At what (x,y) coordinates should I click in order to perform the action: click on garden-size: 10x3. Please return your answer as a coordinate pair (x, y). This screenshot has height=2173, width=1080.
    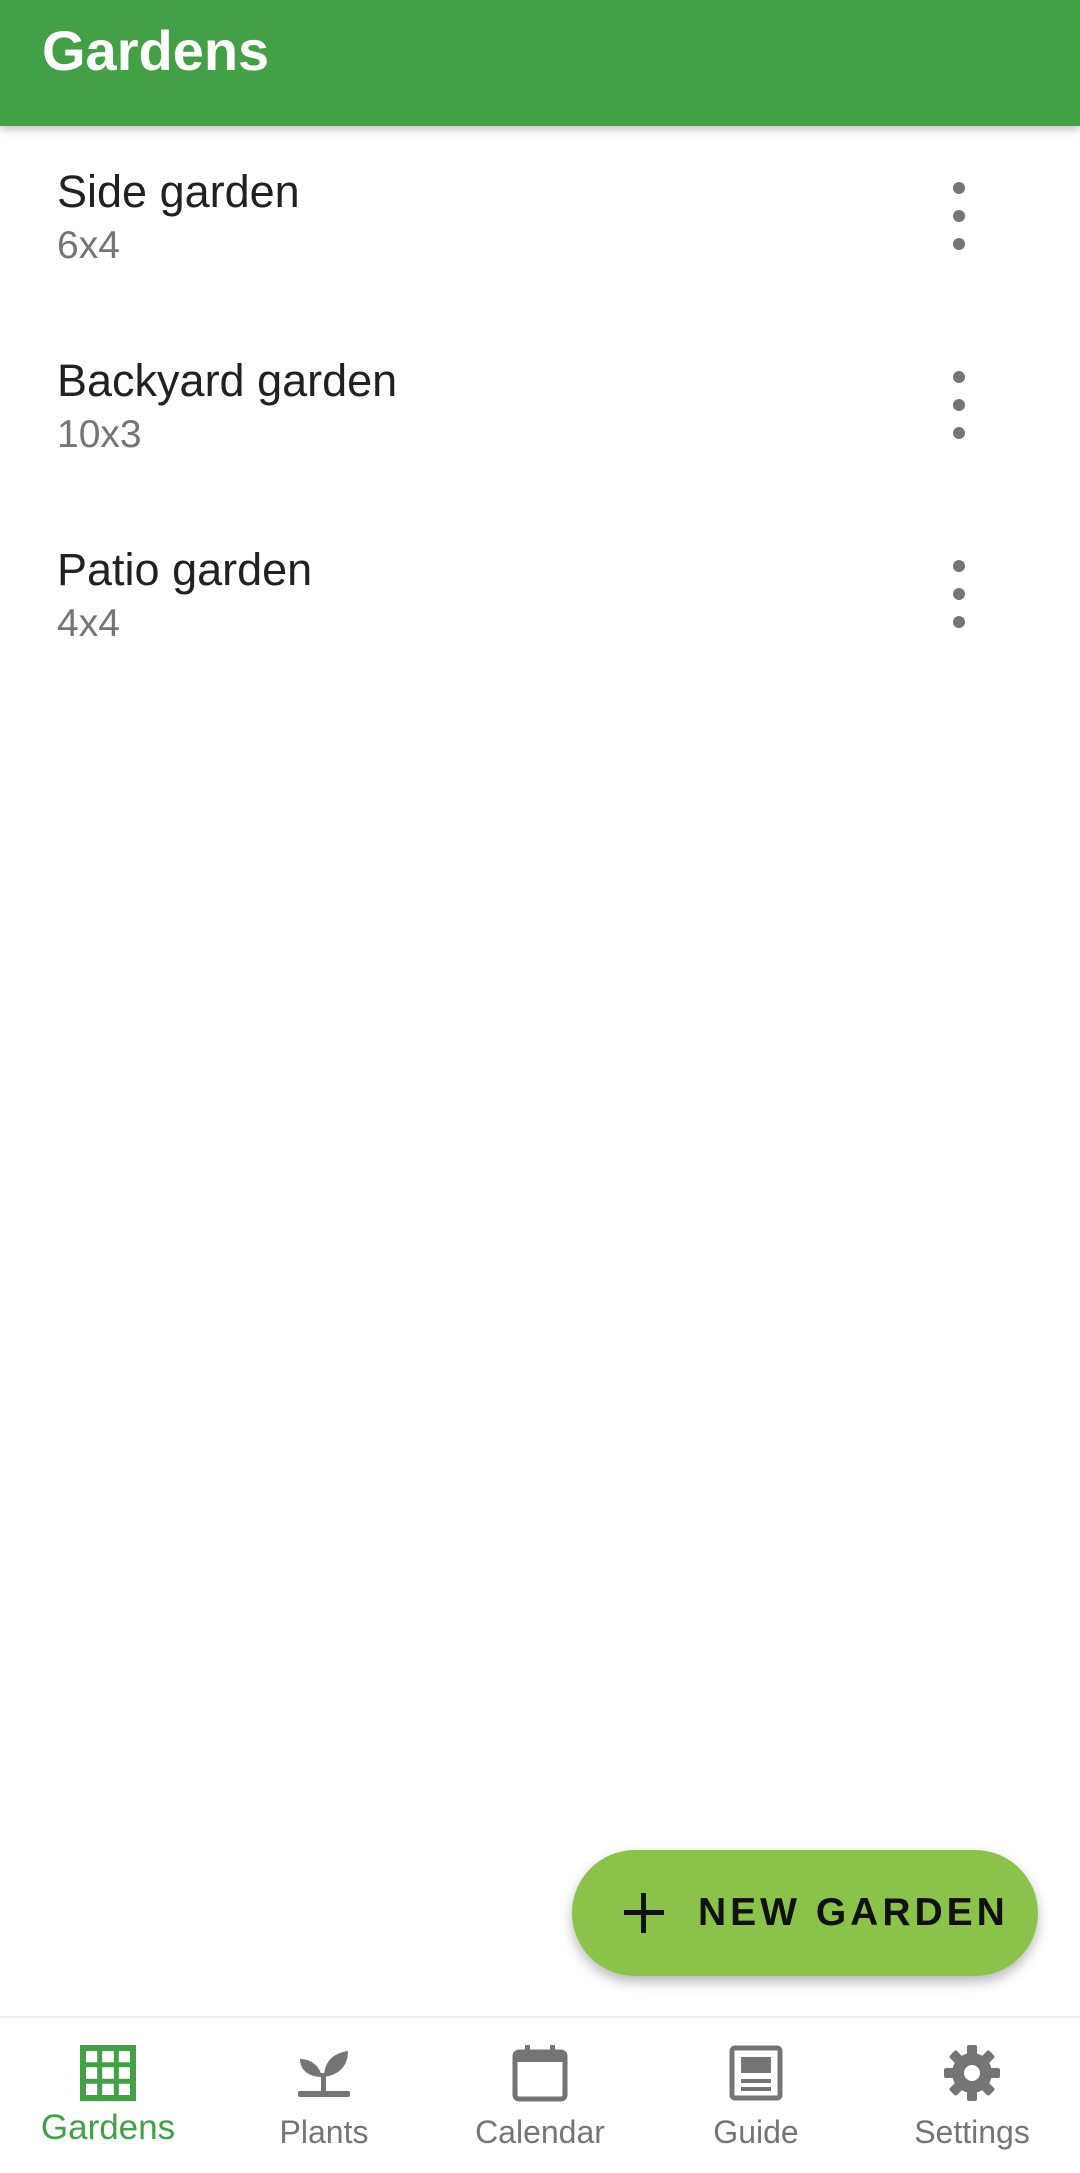
    Looking at the image, I should click on (99, 434).